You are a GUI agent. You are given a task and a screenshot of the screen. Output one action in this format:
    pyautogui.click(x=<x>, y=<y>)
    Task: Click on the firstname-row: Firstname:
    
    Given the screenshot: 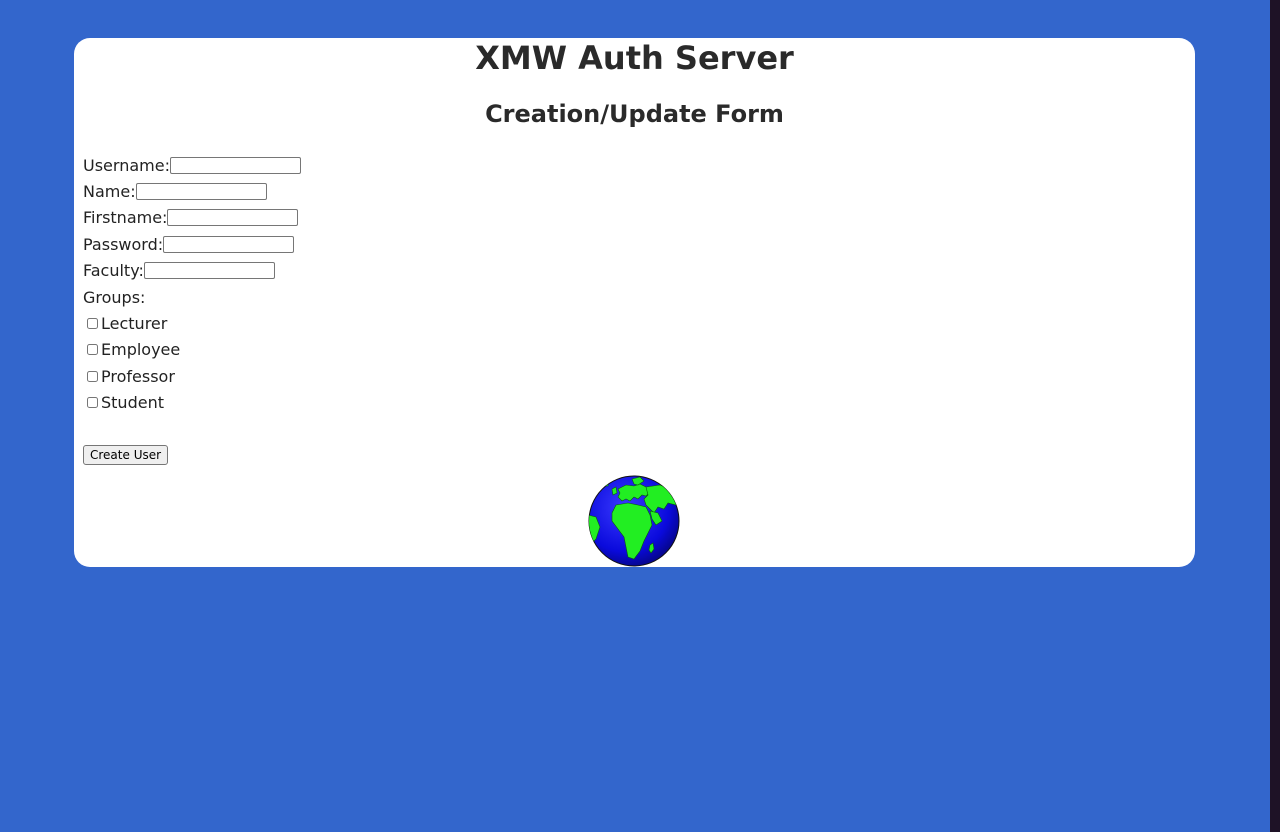 What is the action you would take?
    pyautogui.click(x=192, y=218)
    